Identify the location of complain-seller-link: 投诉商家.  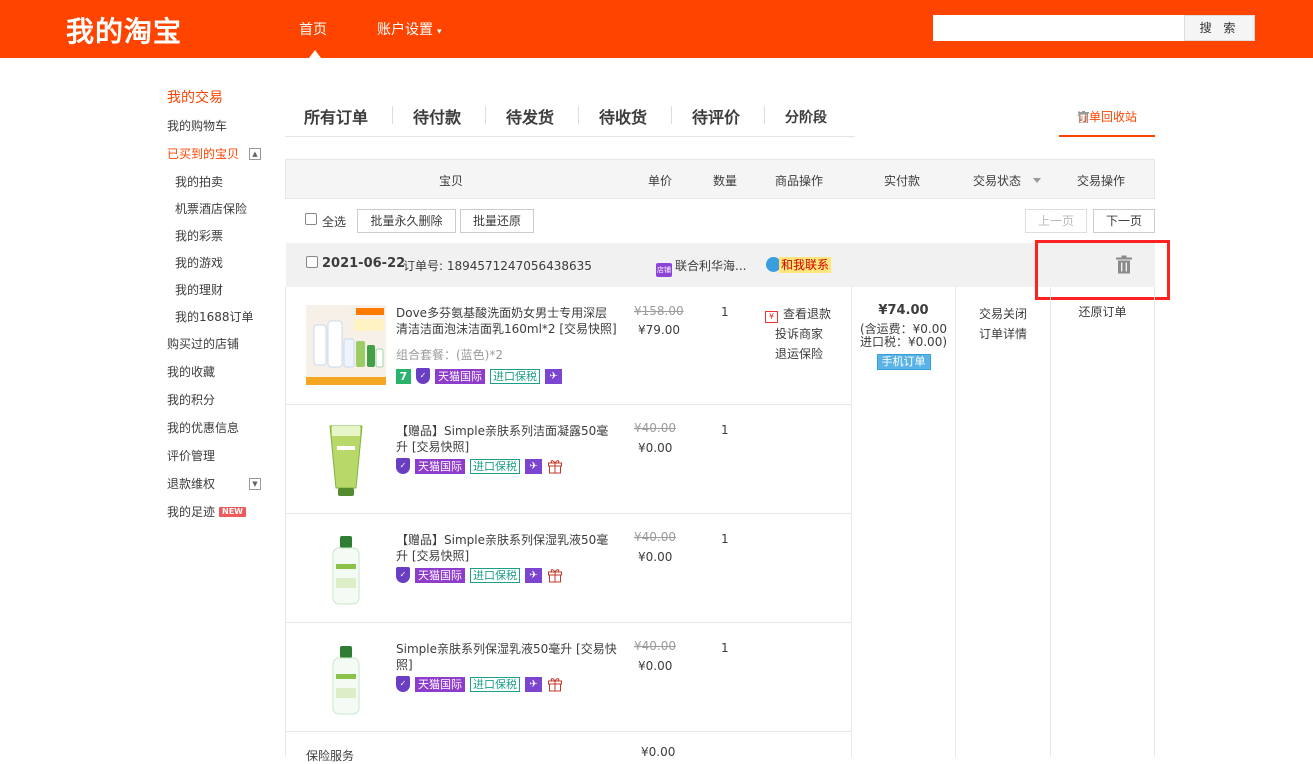
(798, 334).